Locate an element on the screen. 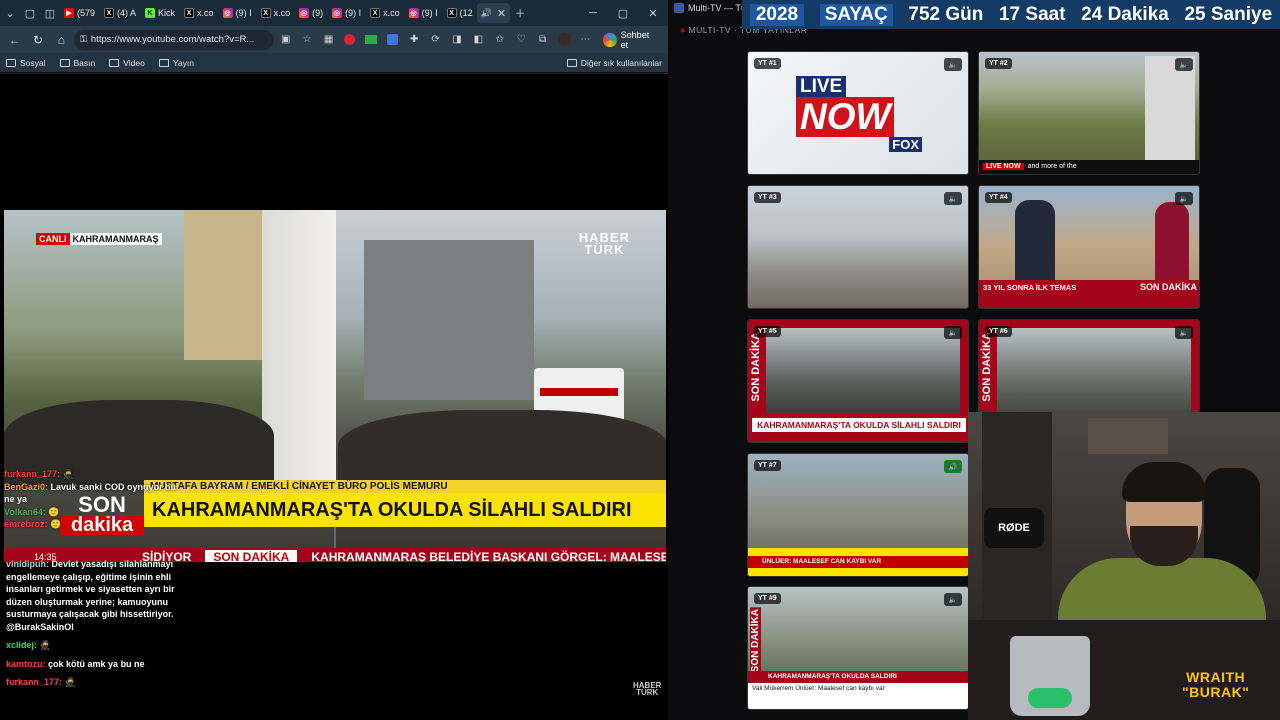 This screenshot has width=1280, height=720. browser-essentials-icon: ♡ is located at coordinates (521, 40).